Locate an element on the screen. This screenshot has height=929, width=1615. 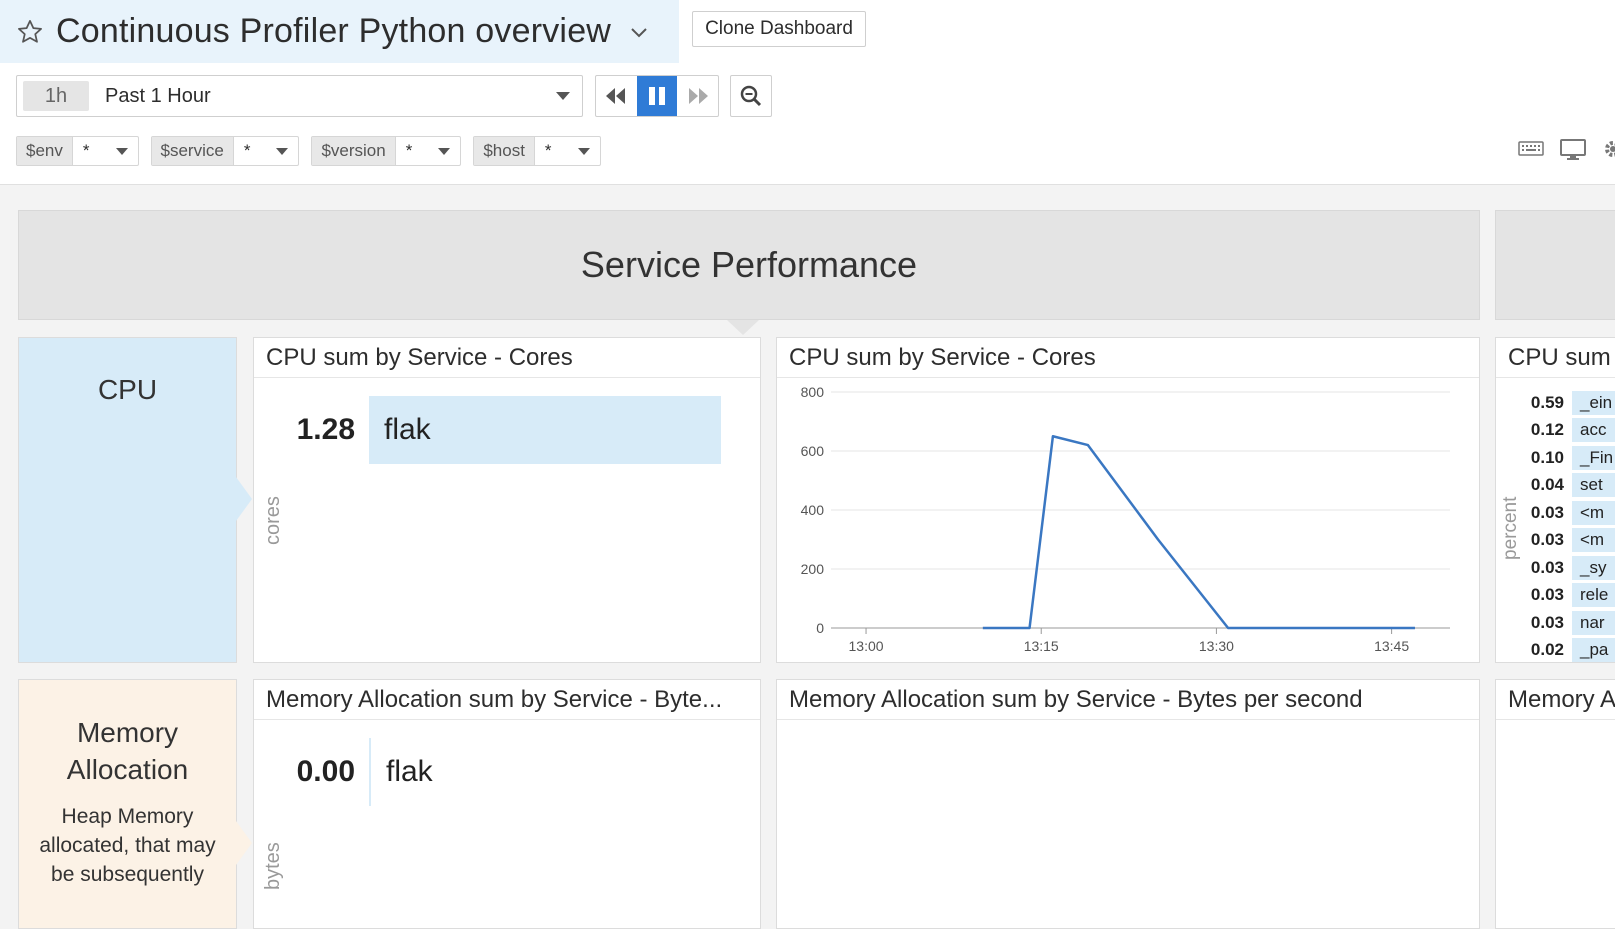
toplist-row: 0.03 rele is located at coordinates (1555, 595).